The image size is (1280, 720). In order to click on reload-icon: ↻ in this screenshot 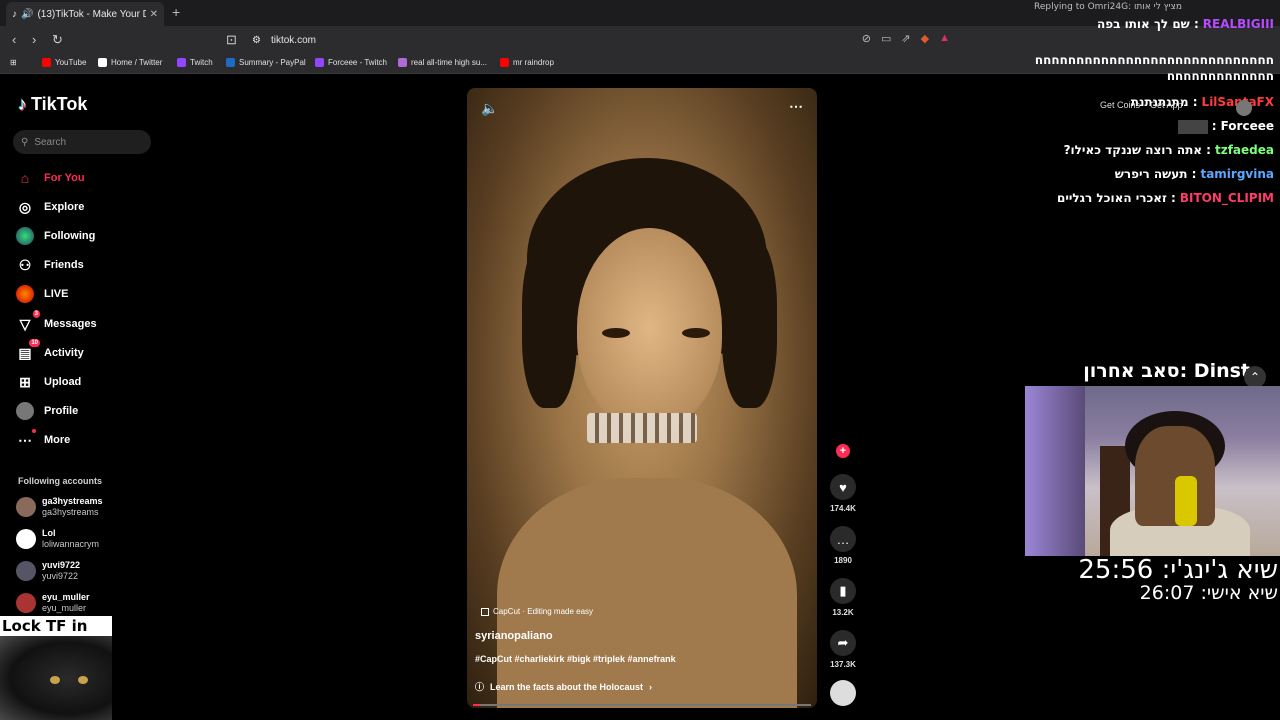, I will do `click(57, 40)`.